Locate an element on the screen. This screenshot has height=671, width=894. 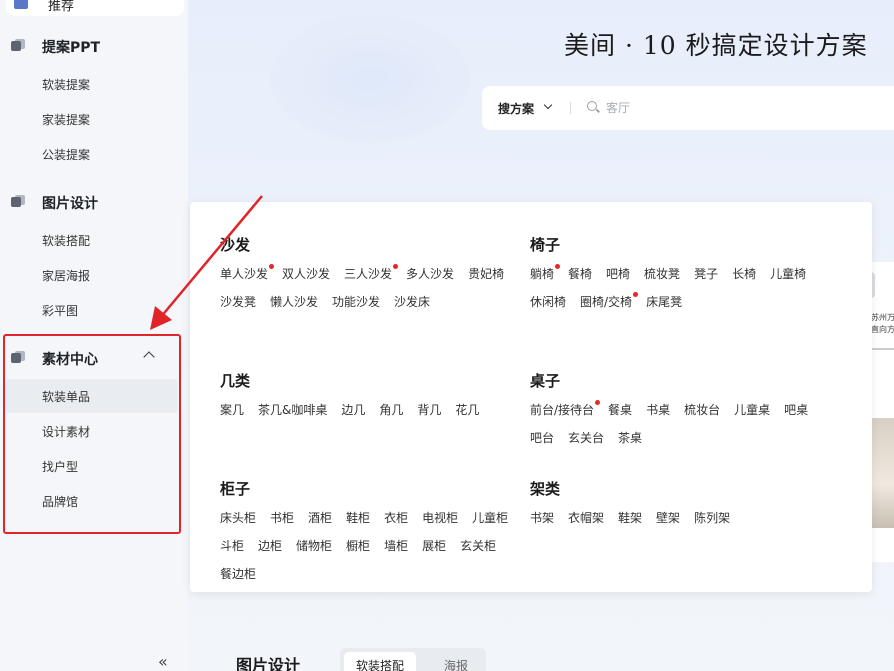
sidebar-group-image-design: 图片设计 is located at coordinates (94, 202).